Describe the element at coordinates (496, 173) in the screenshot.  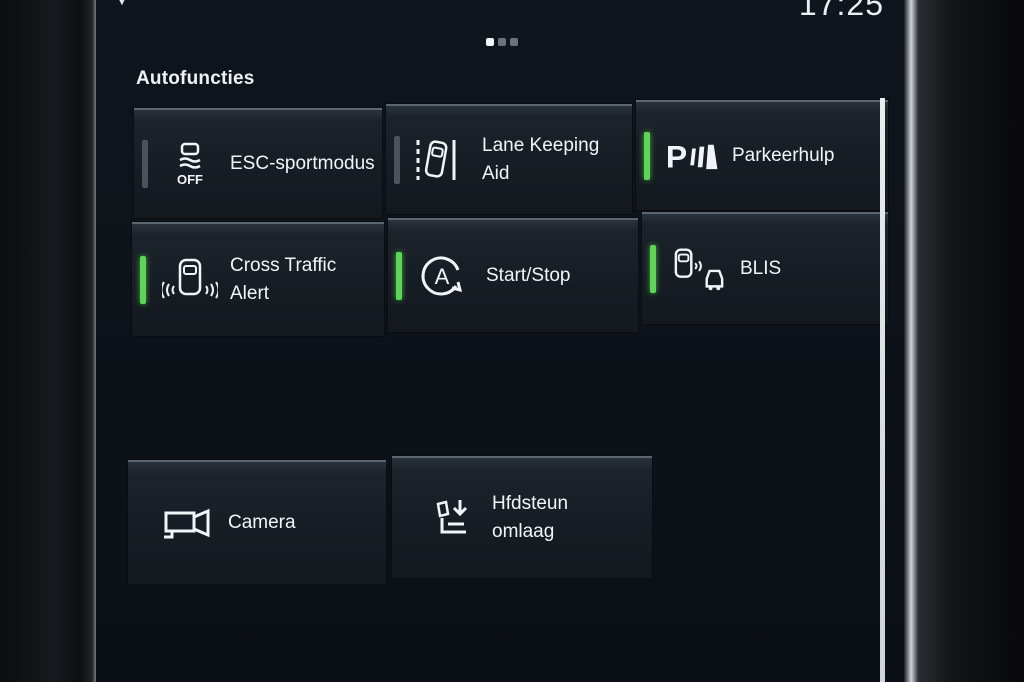
I see `tile-label-line2: Aid` at that location.